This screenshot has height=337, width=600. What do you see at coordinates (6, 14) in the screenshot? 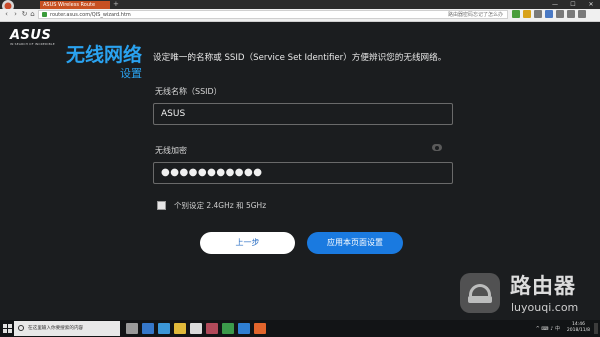
I see `back-button: ‹` at bounding box center [6, 14].